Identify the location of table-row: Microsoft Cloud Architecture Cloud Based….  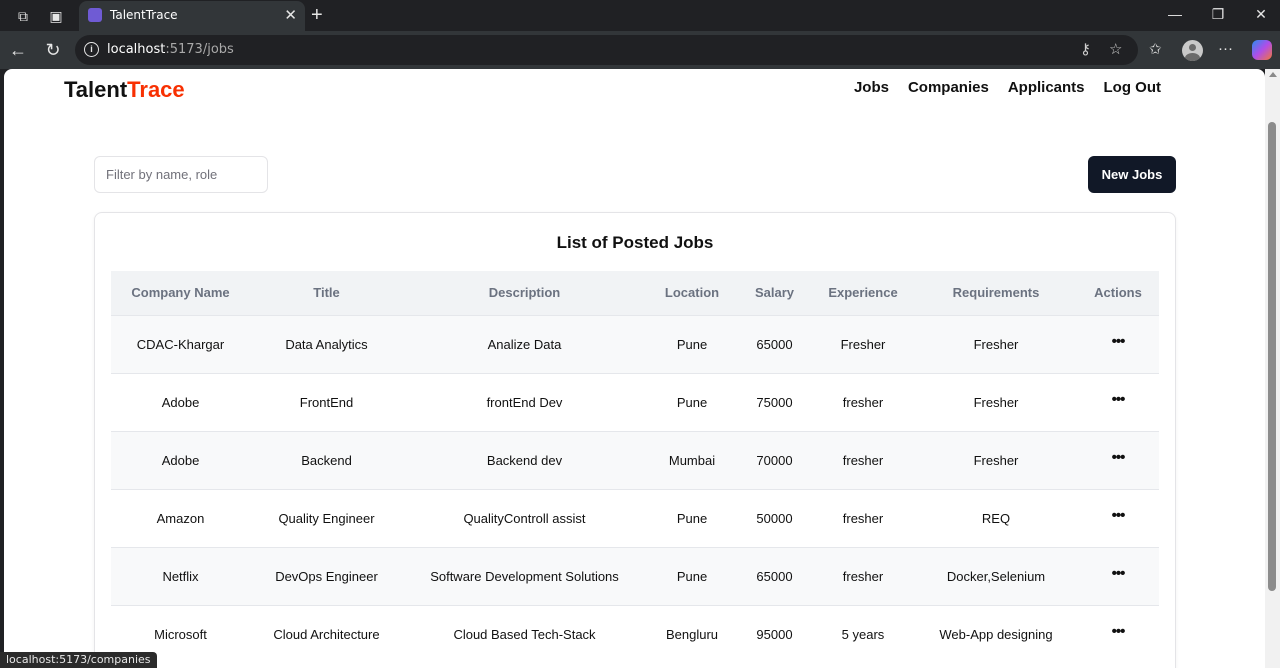
(635, 633).